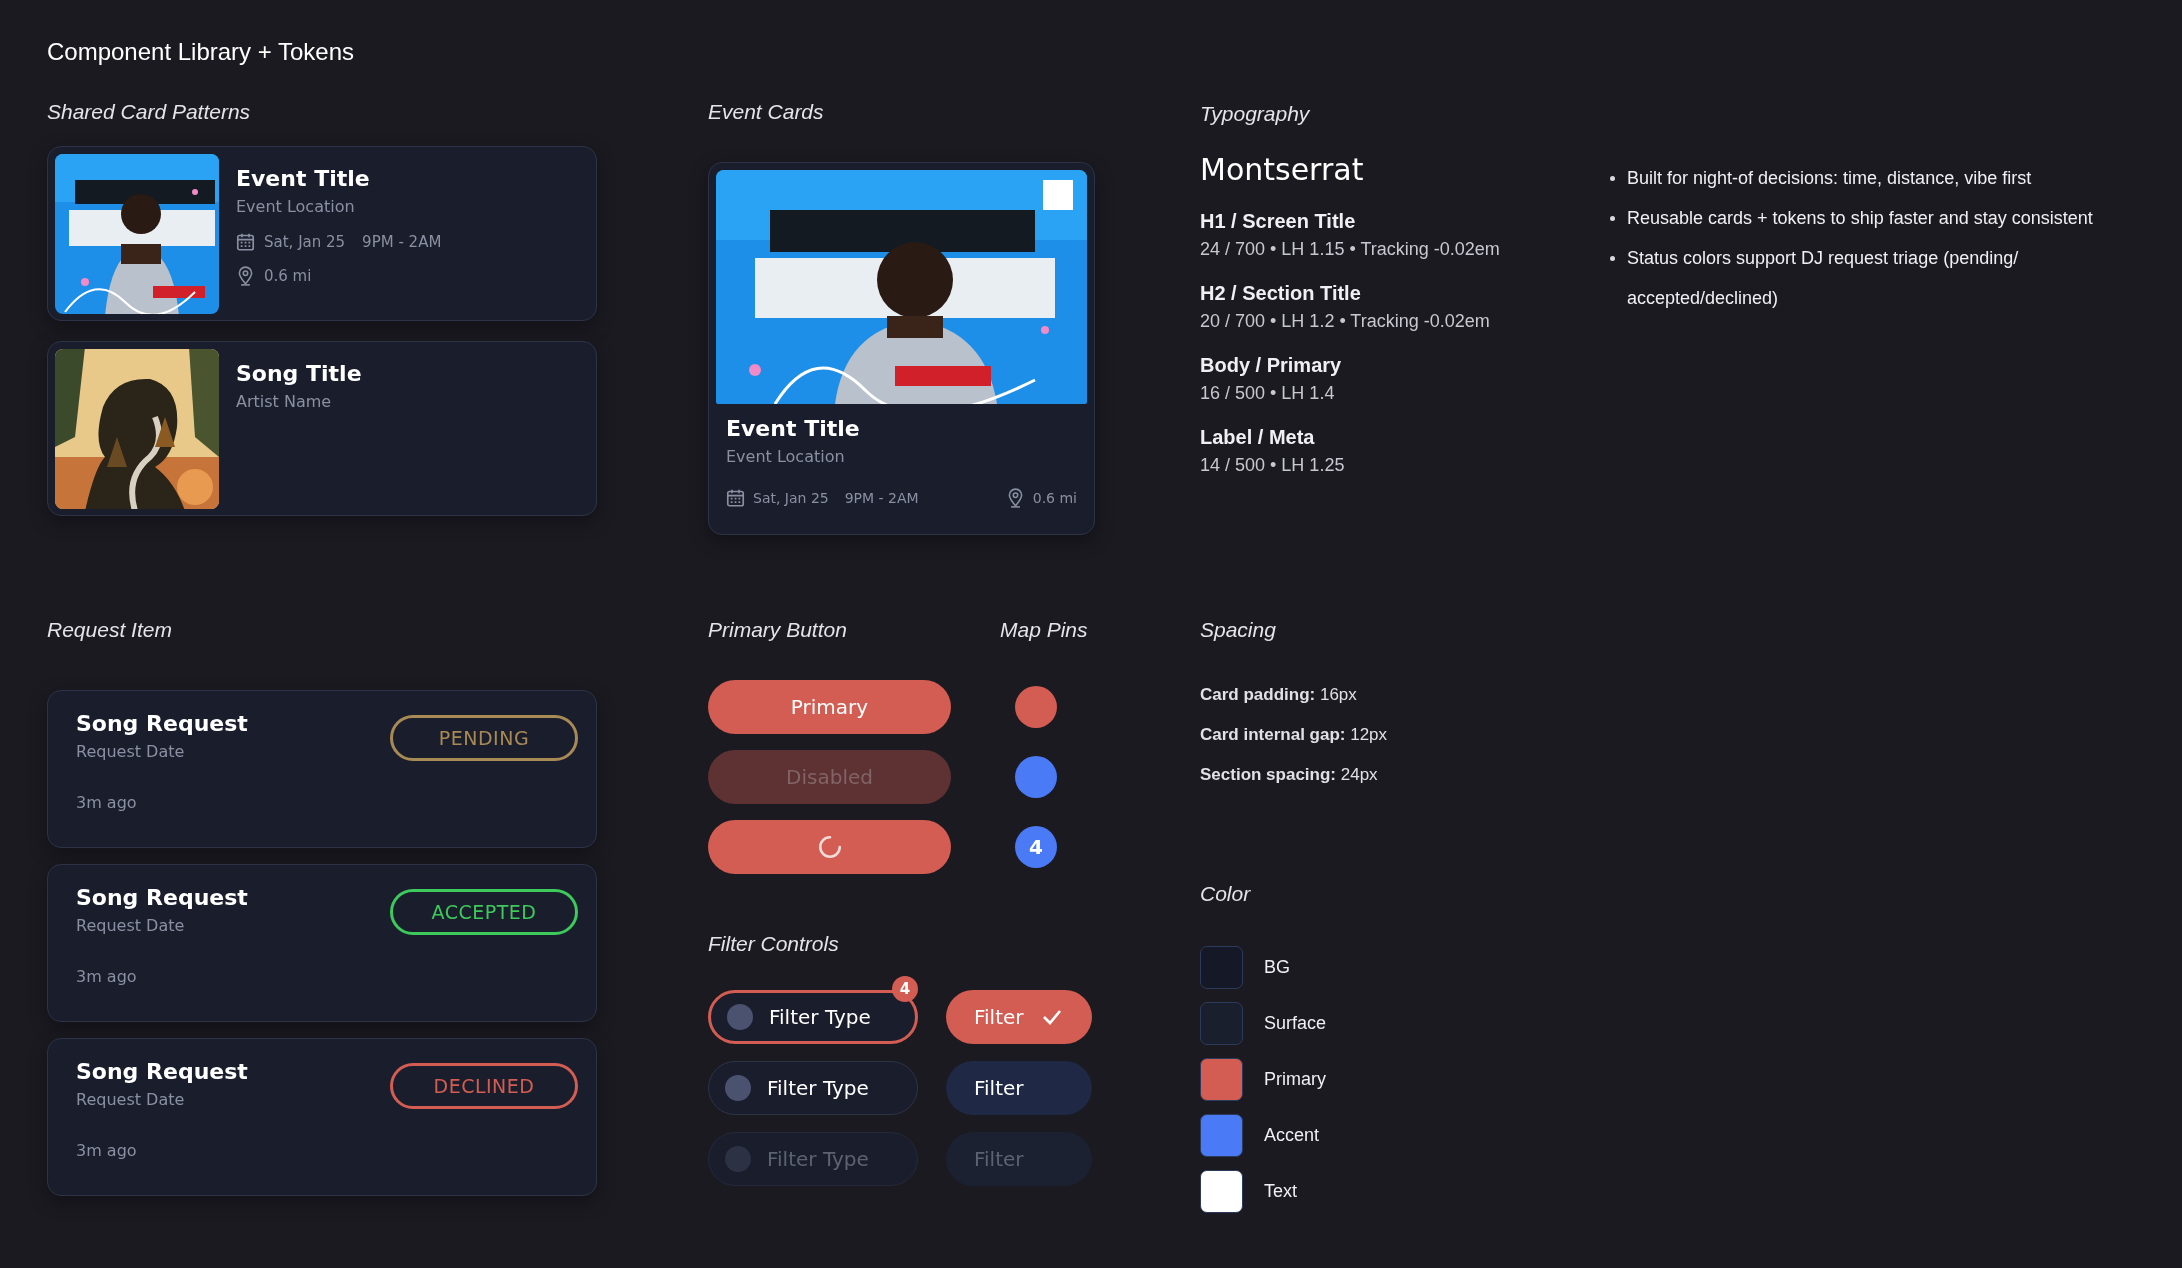 This screenshot has height=1268, width=2182. Describe the element at coordinates (1273, 465) in the screenshot. I see `type-style-spec: 14 / 500 • LH 1.25` at that location.